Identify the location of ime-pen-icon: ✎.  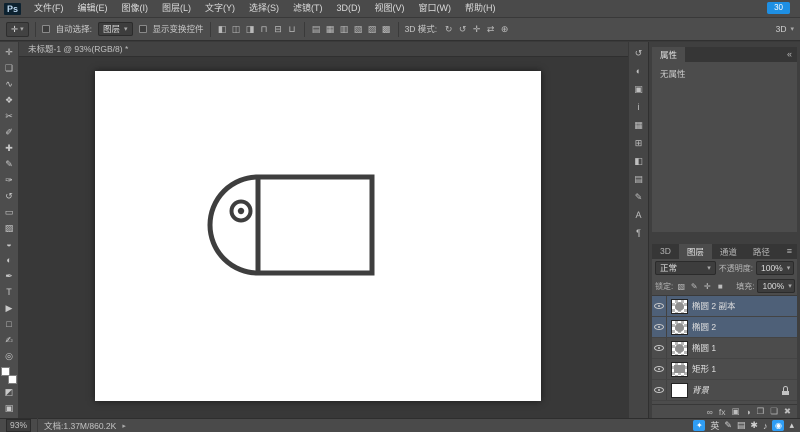
(728, 425).